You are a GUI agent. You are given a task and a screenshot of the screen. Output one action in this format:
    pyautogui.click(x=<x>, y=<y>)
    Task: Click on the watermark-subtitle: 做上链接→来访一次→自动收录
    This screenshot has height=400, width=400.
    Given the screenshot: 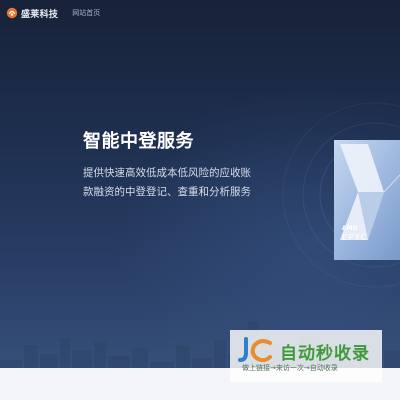 What is the action you would take?
    pyautogui.click(x=290, y=368)
    